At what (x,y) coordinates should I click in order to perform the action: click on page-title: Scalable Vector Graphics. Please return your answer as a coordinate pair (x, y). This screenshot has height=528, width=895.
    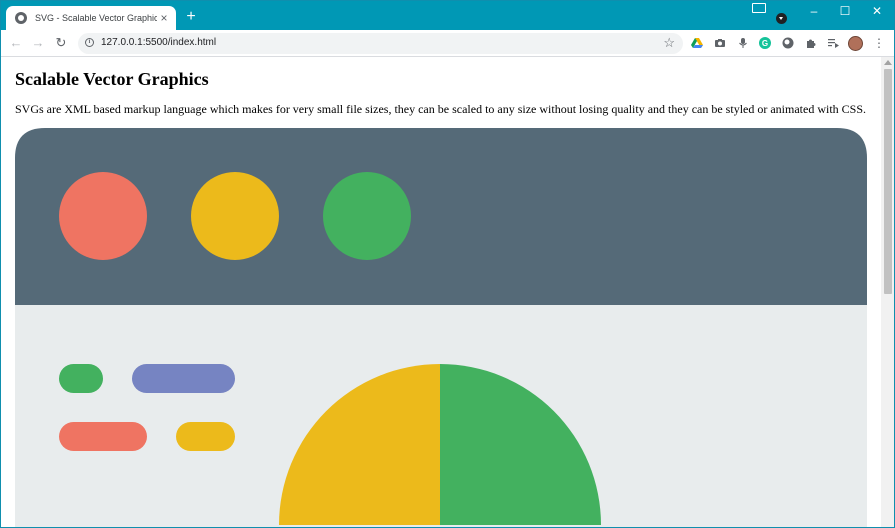
    Looking at the image, I should click on (112, 79).